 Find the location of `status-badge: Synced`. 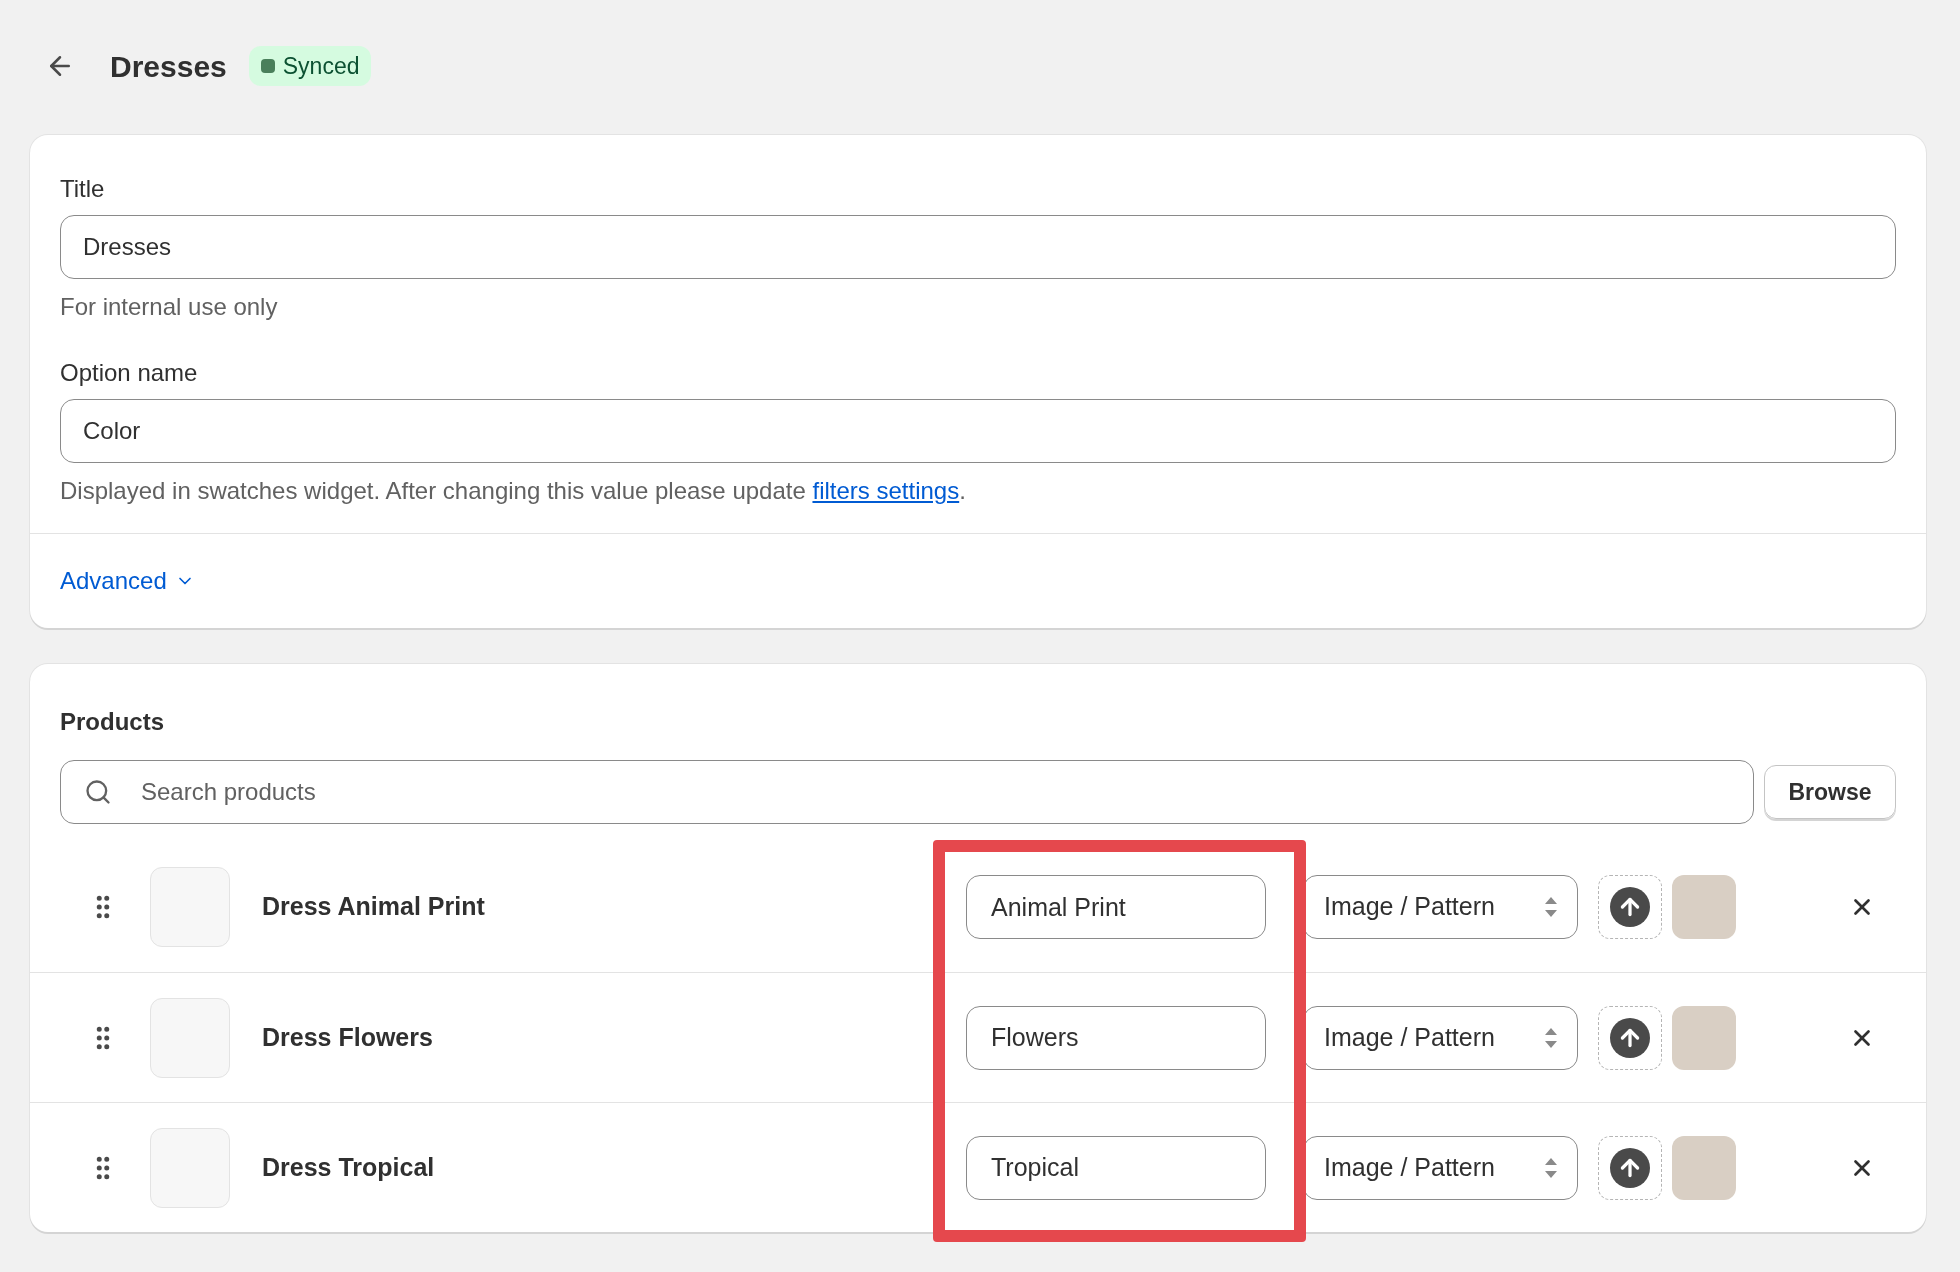

status-badge: Synced is located at coordinates (310, 66).